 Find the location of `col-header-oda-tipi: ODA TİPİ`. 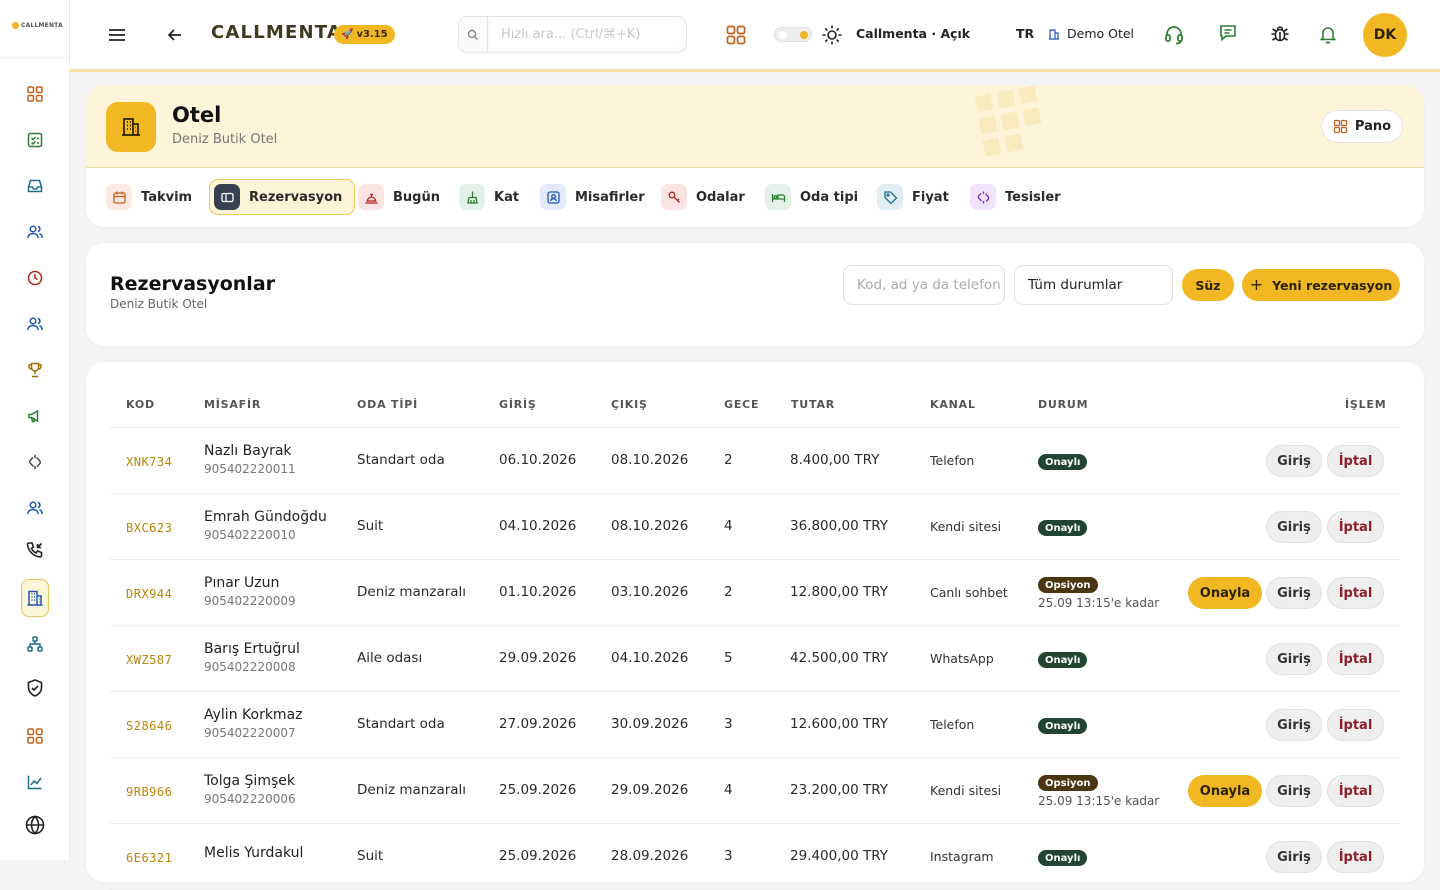

col-header-oda-tipi: ODA TİPİ is located at coordinates (387, 404).